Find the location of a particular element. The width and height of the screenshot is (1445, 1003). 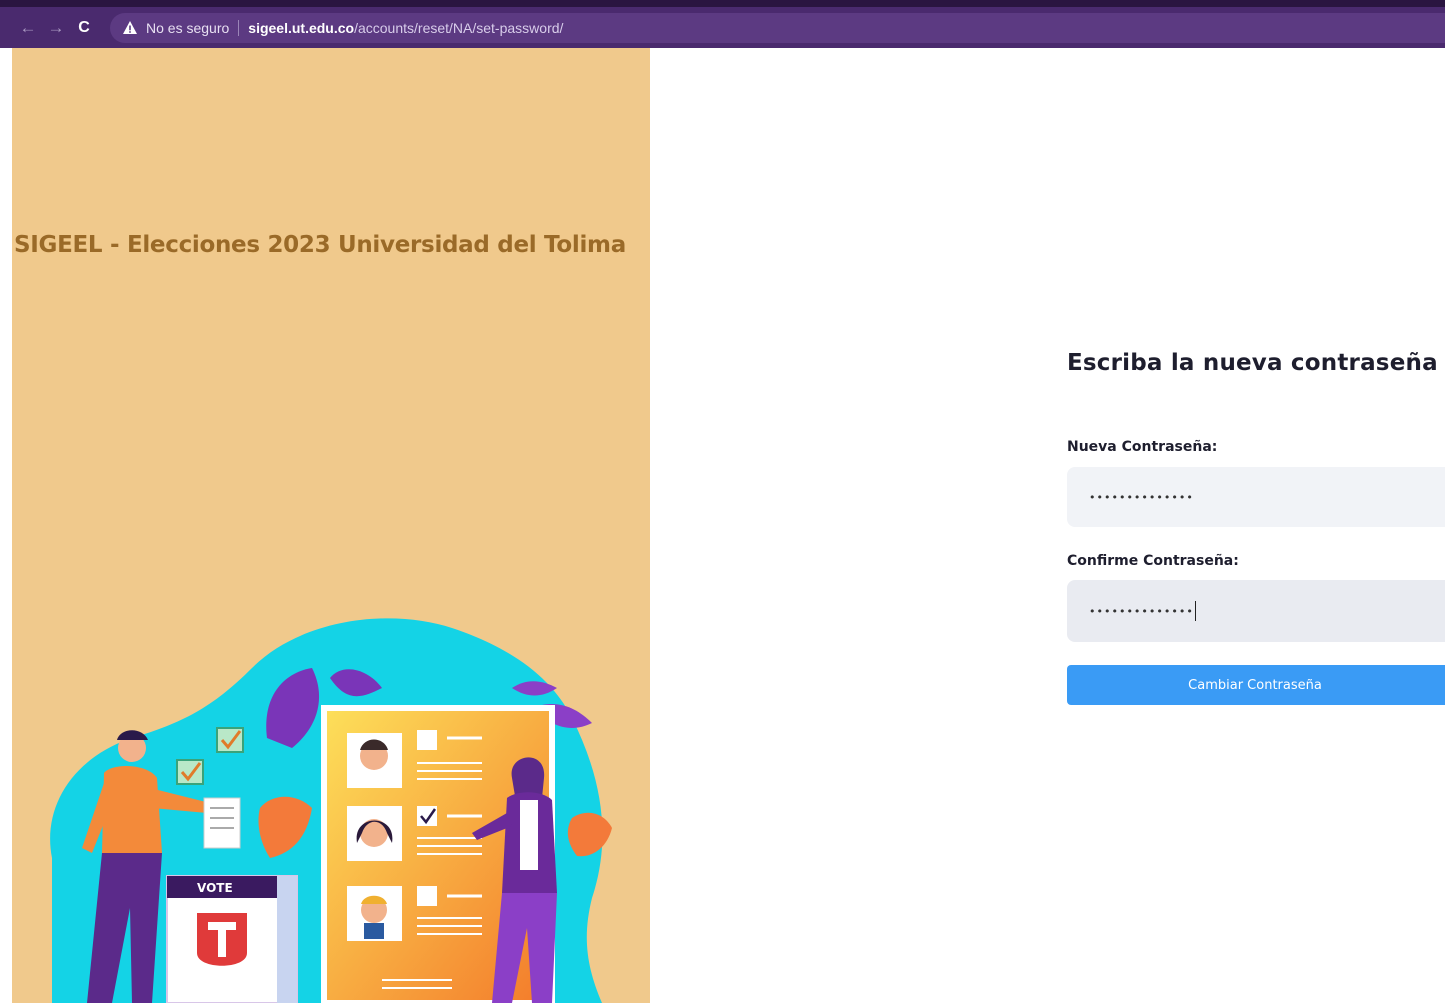

confirm-password-label: Confirme Contraseña: is located at coordinates (1153, 561).